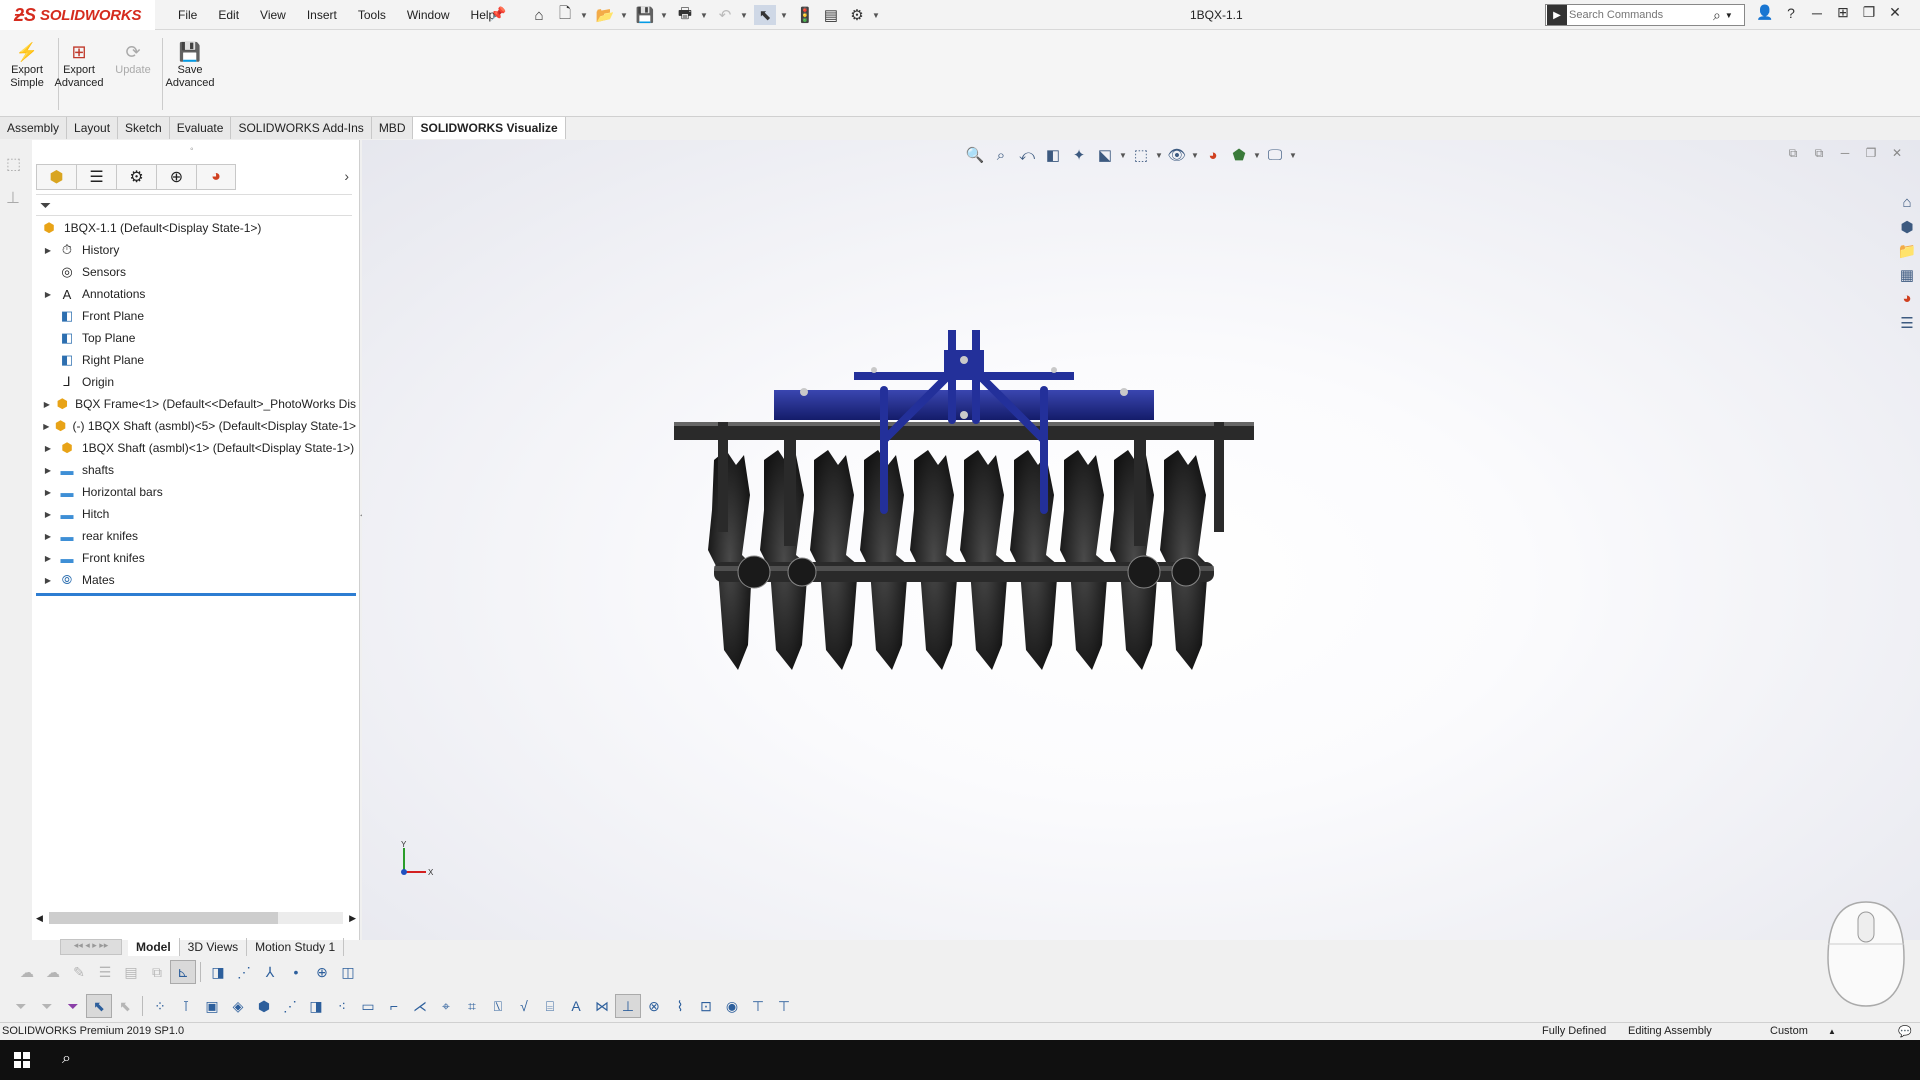 The image size is (1920, 1080). What do you see at coordinates (725, 15) in the screenshot?
I see `undo-icon: ↶` at bounding box center [725, 15].